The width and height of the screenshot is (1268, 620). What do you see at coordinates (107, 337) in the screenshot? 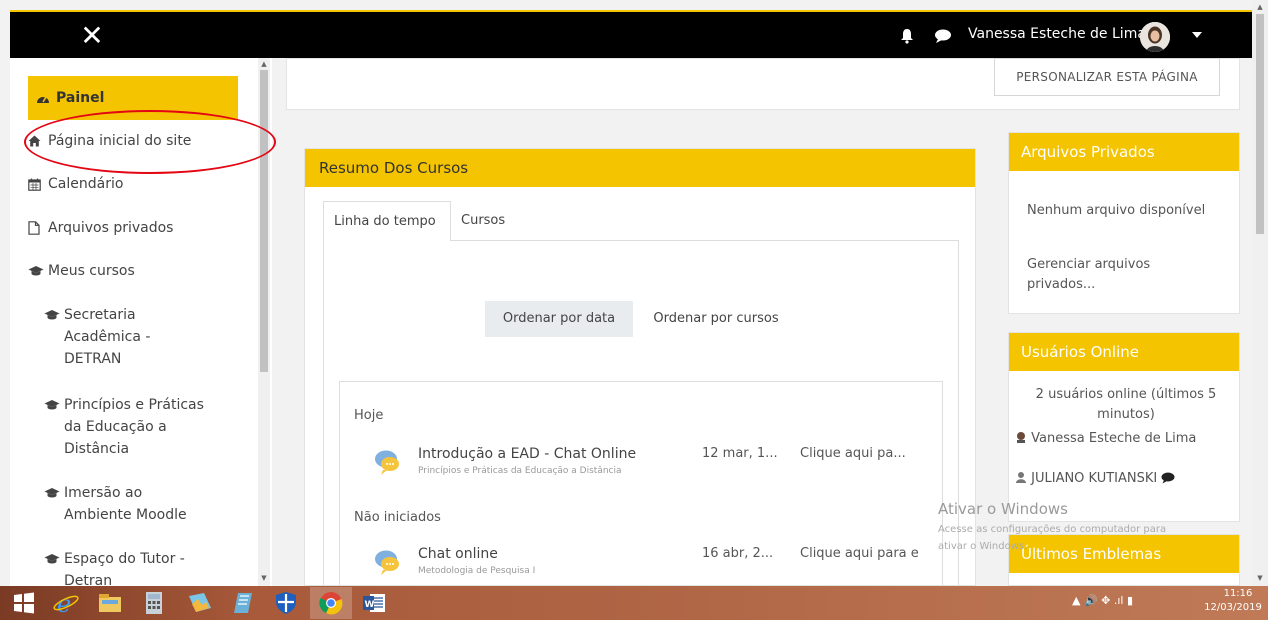
I see `sidebar-item-label: Secretaria Acadêmica - DETRAN` at bounding box center [107, 337].